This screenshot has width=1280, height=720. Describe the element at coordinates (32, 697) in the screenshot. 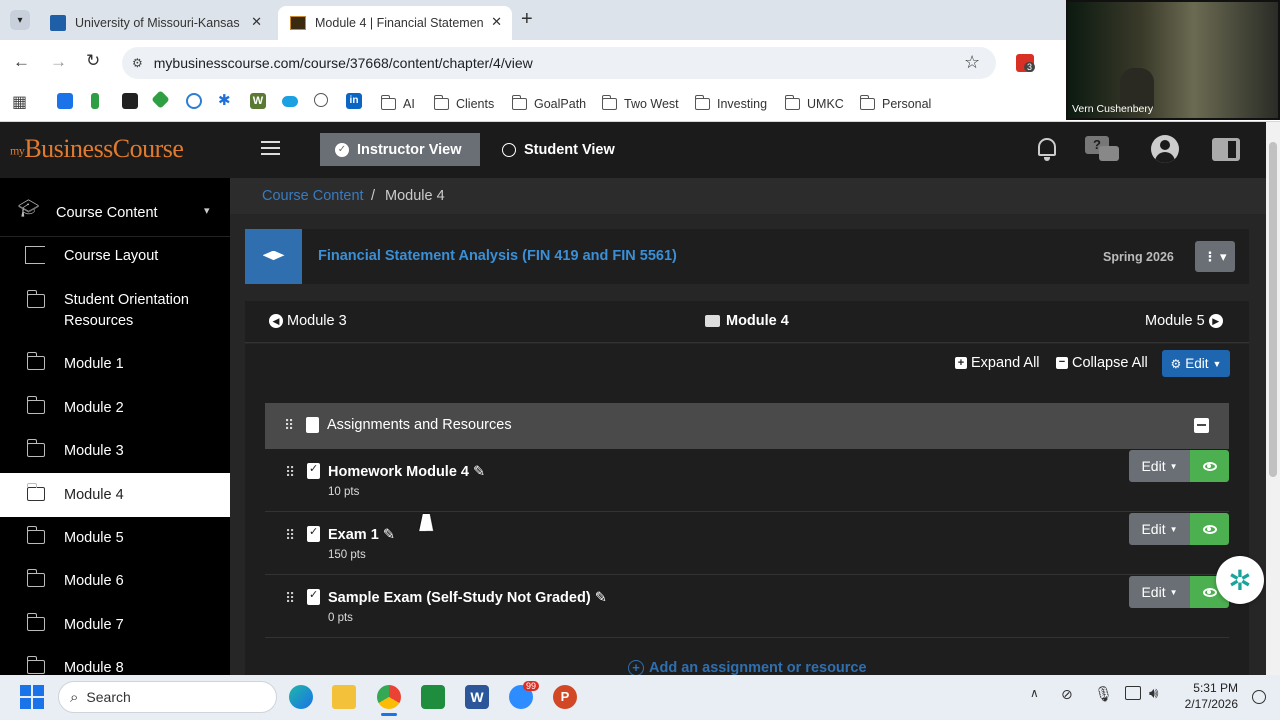

I see `windows-start-icon` at that location.